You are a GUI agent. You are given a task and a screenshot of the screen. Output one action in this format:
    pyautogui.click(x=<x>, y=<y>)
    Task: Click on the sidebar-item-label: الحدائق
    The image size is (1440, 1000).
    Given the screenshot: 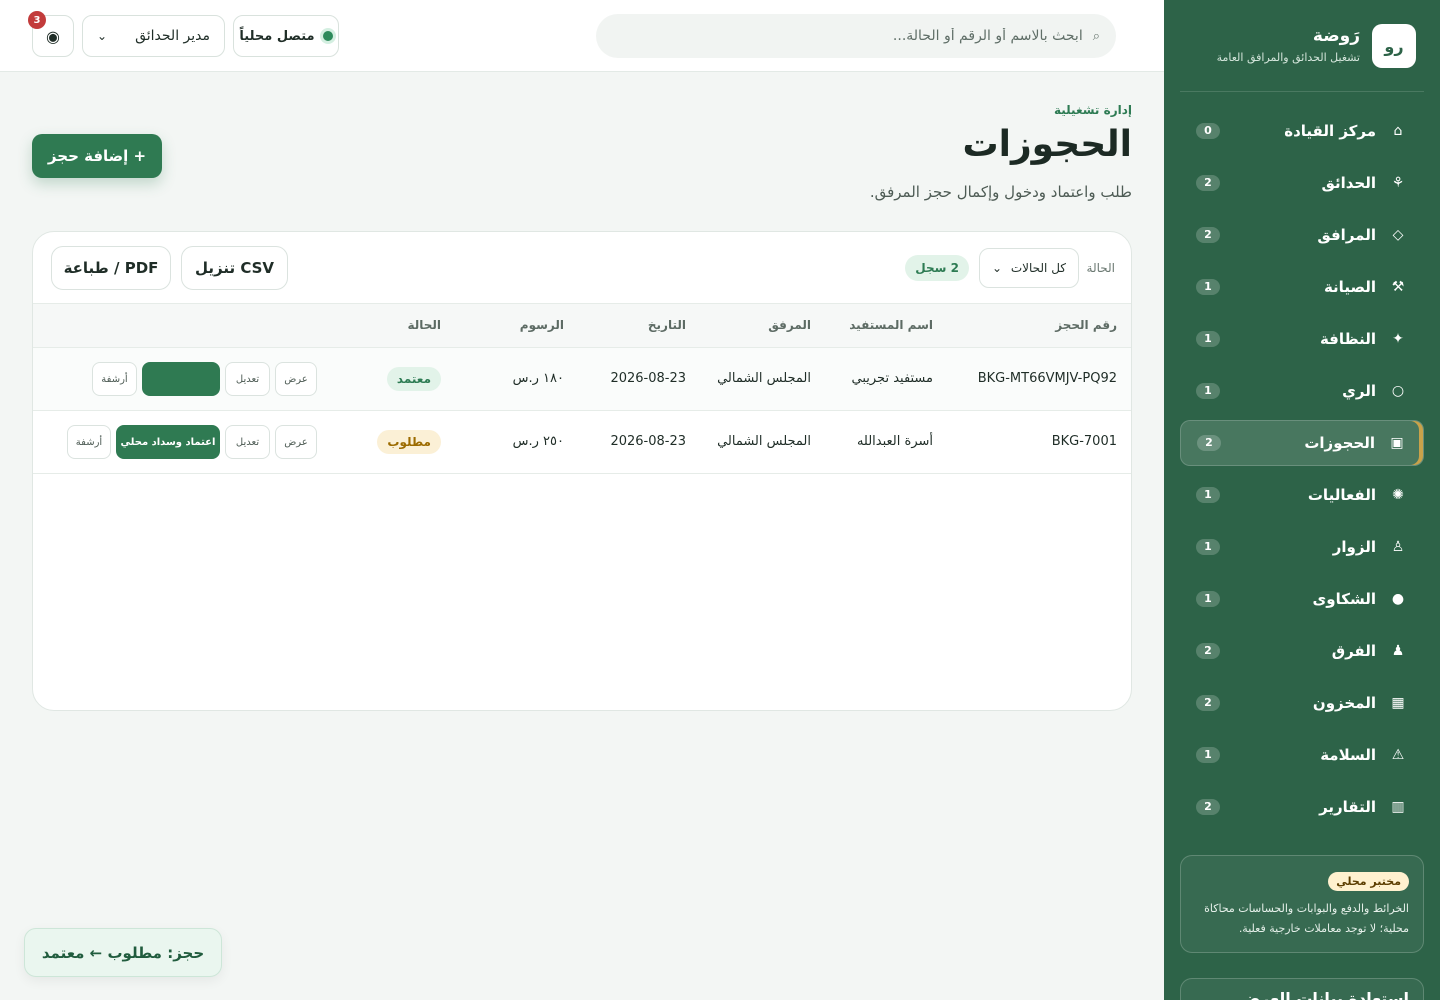 What is the action you would take?
    pyautogui.click(x=1348, y=183)
    